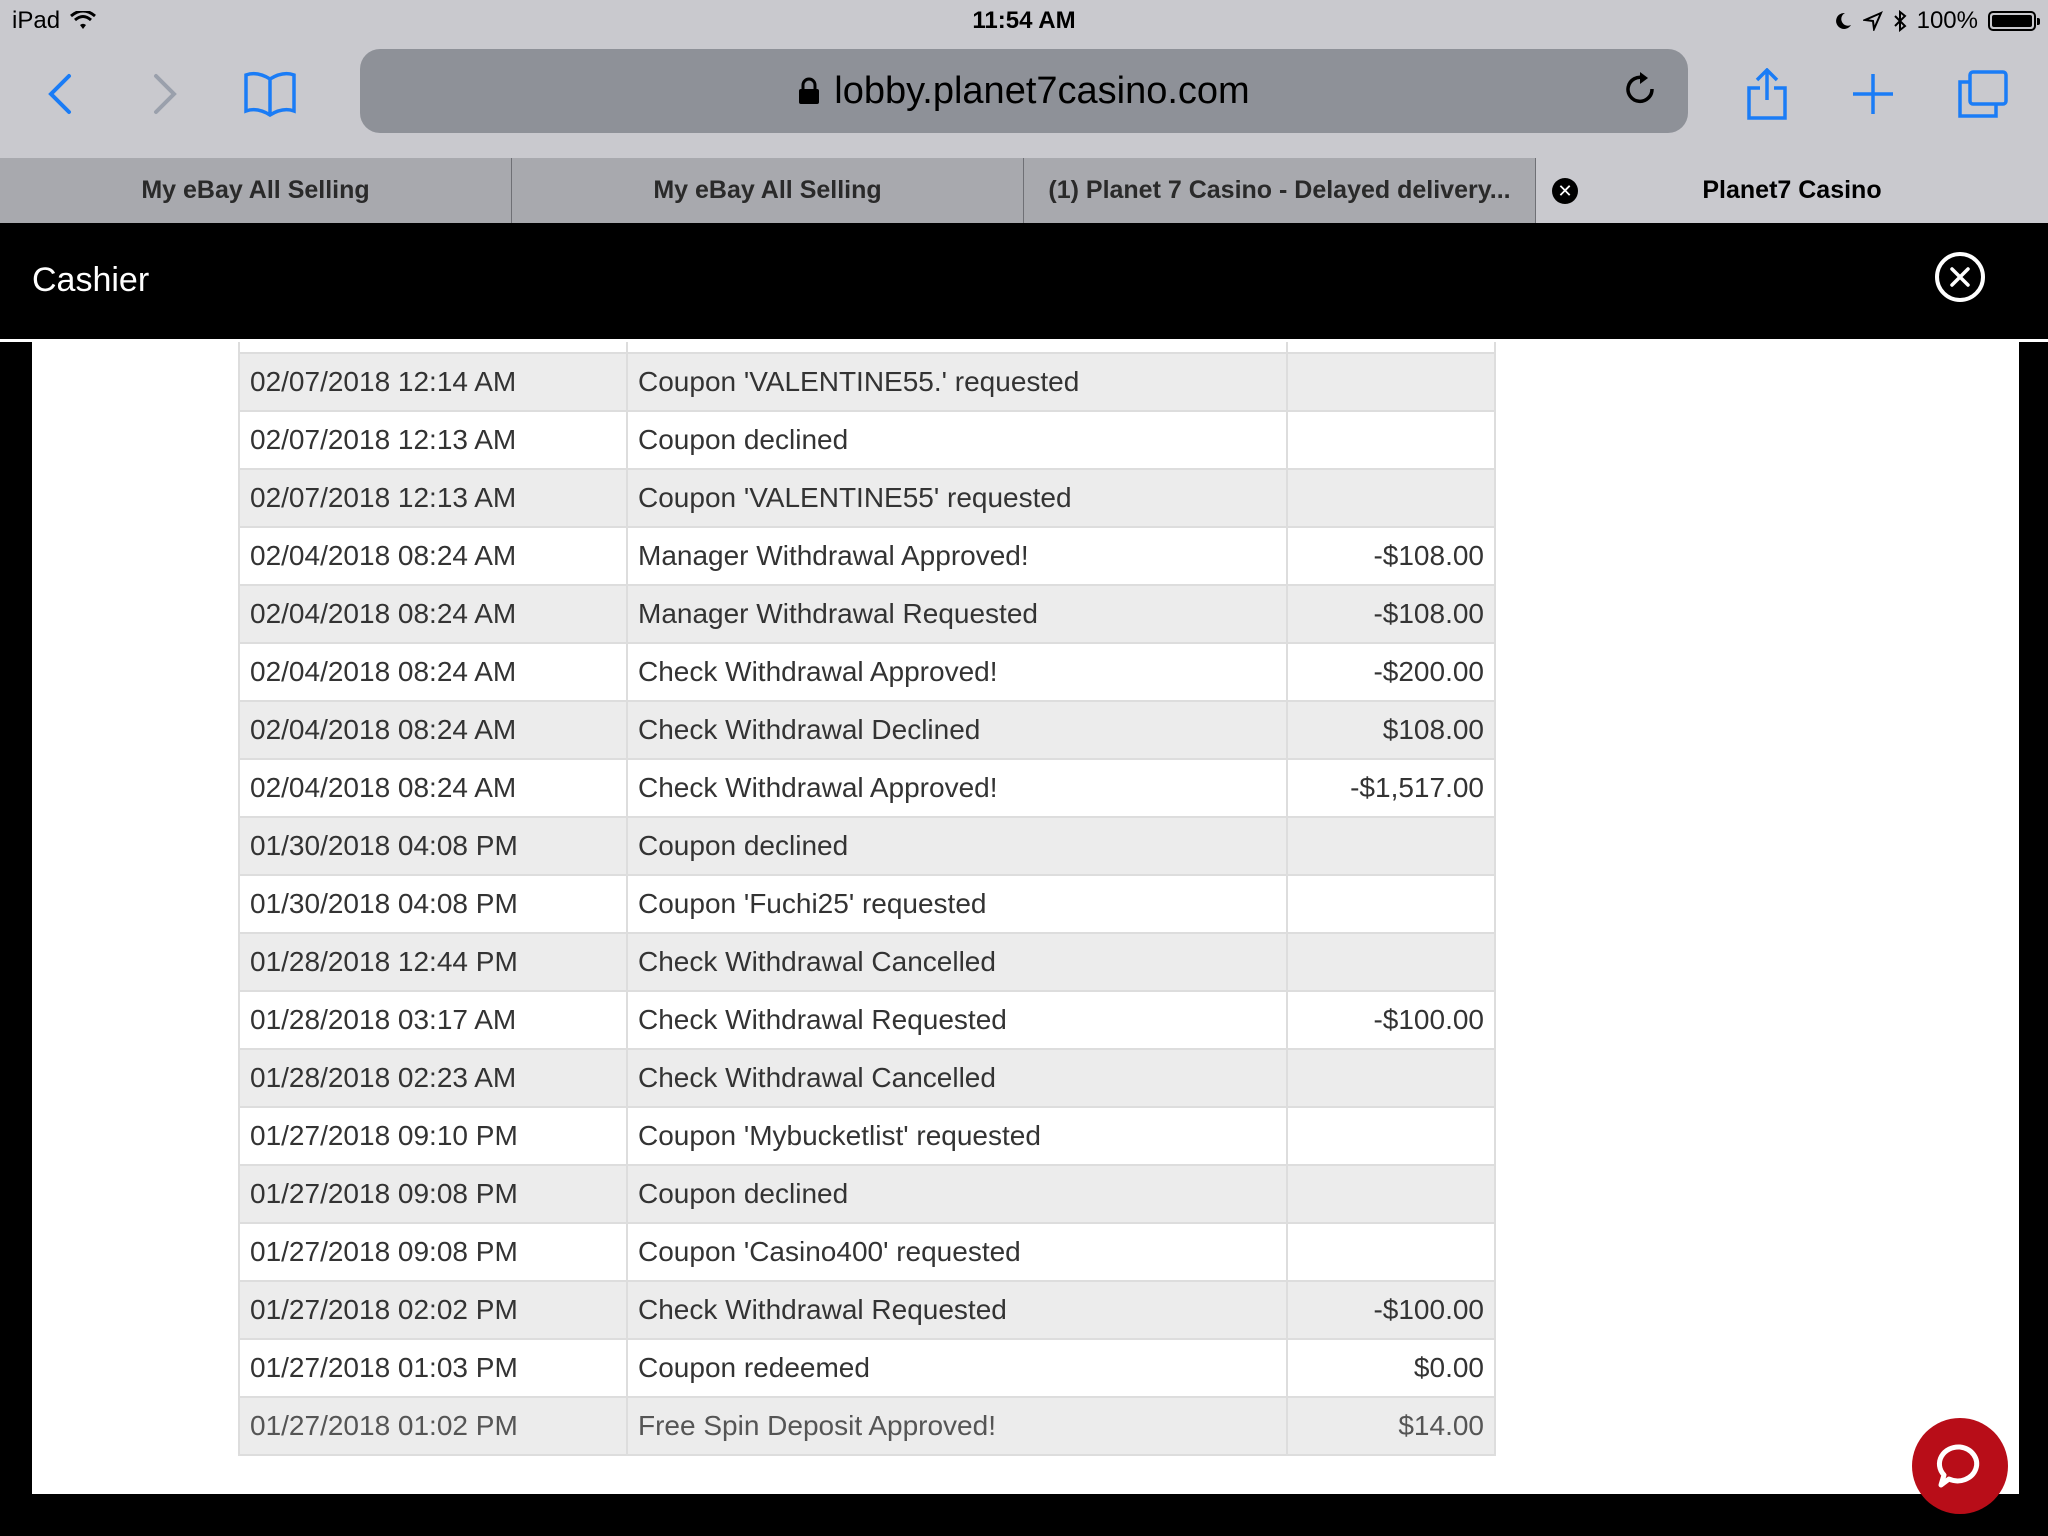 This screenshot has width=2048, height=1536. What do you see at coordinates (1900, 21) in the screenshot?
I see `bluetooth-icon` at bounding box center [1900, 21].